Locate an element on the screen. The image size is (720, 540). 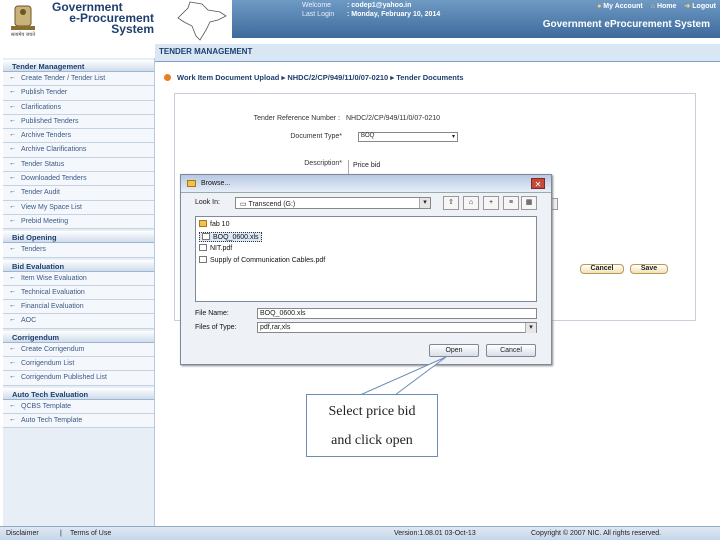
sidebar-item: Corrigendum List is located at coordinates (78, 364).